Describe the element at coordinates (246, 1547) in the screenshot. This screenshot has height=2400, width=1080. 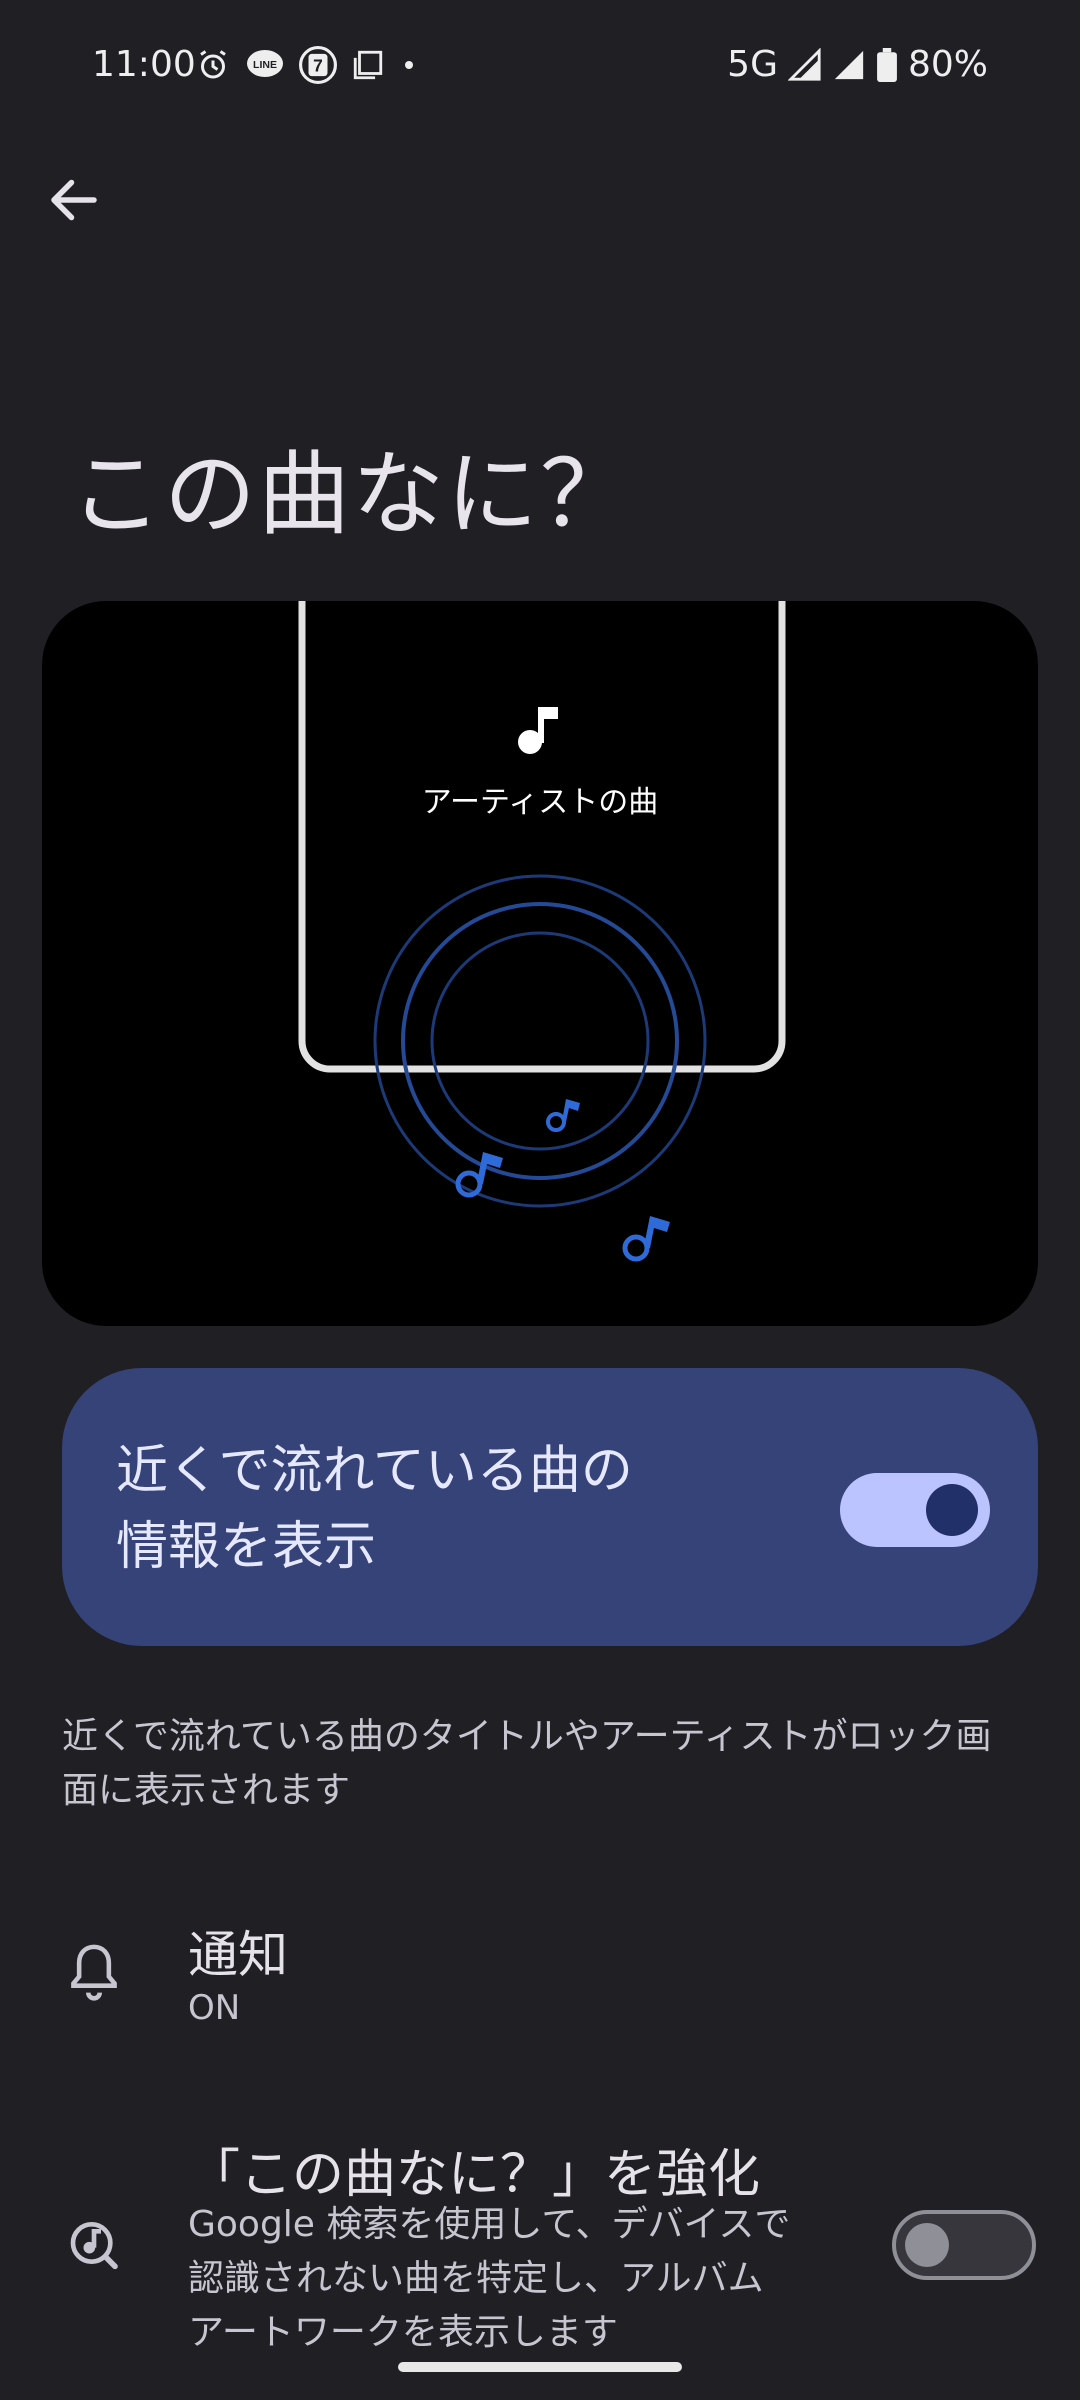
I see `toggle-label-line: 情報を表示` at that location.